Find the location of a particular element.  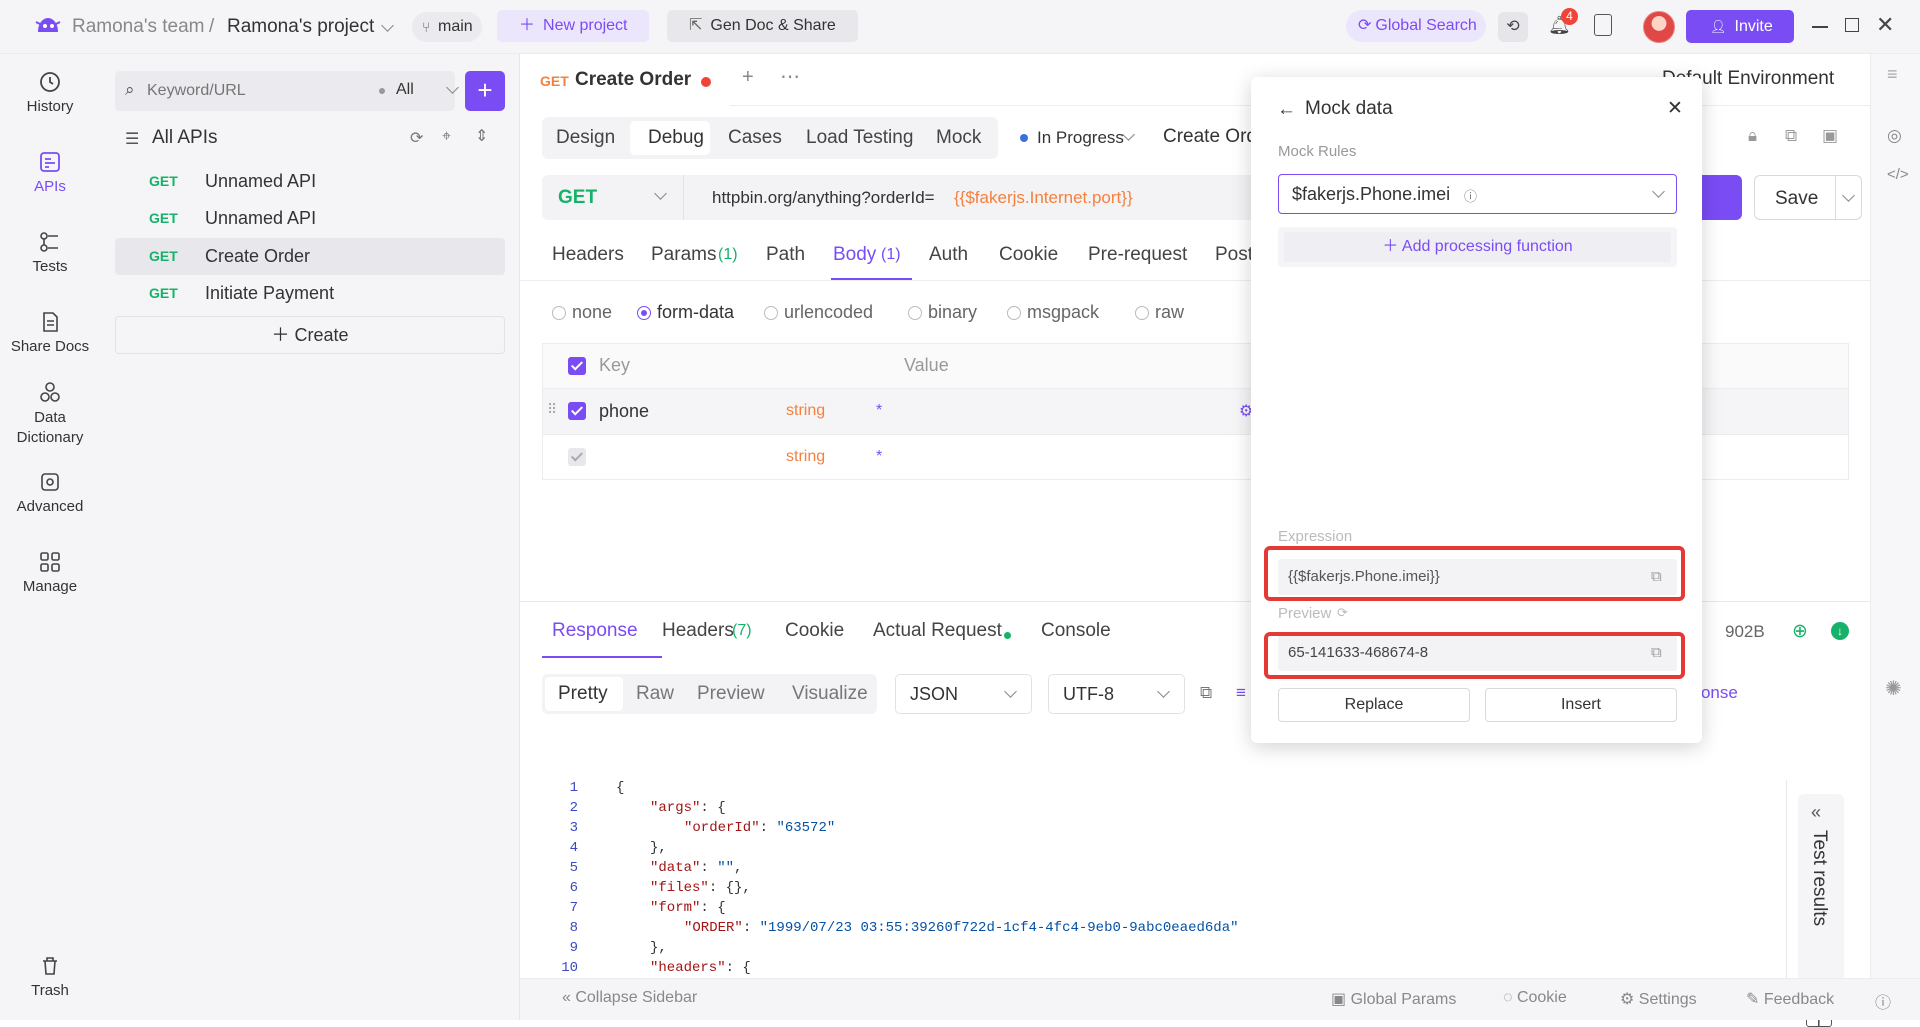

list-item-selected: GET Create Order is located at coordinates (310, 256).